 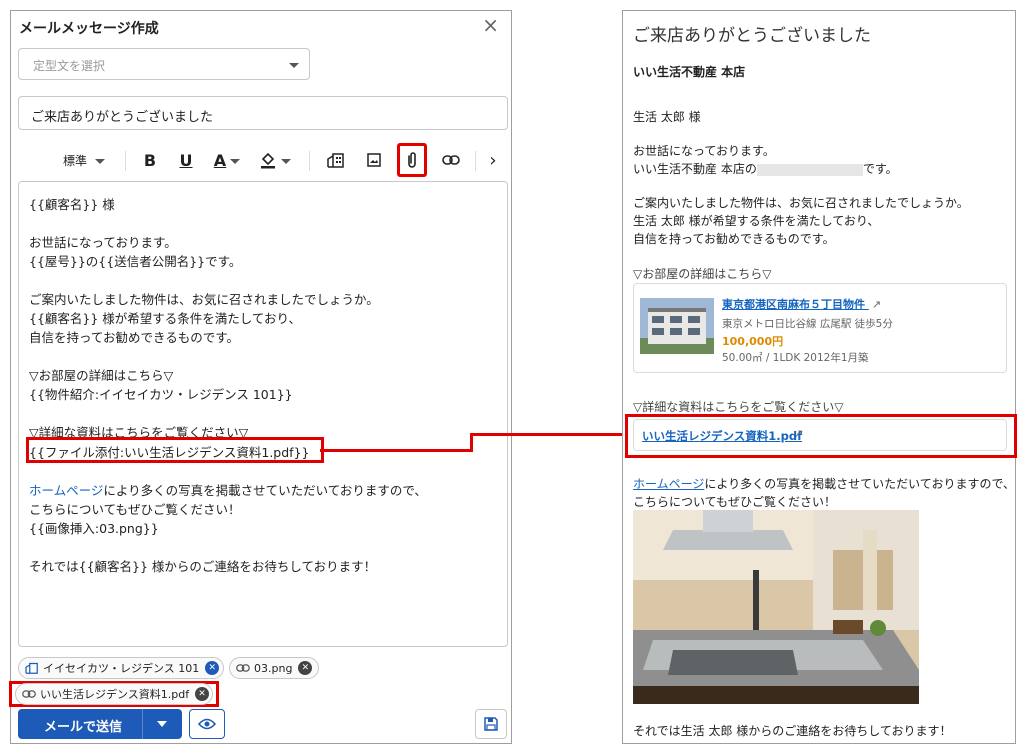 What do you see at coordinates (89, 29) in the screenshot?
I see `compose-title: メールメッセージ作成` at bounding box center [89, 29].